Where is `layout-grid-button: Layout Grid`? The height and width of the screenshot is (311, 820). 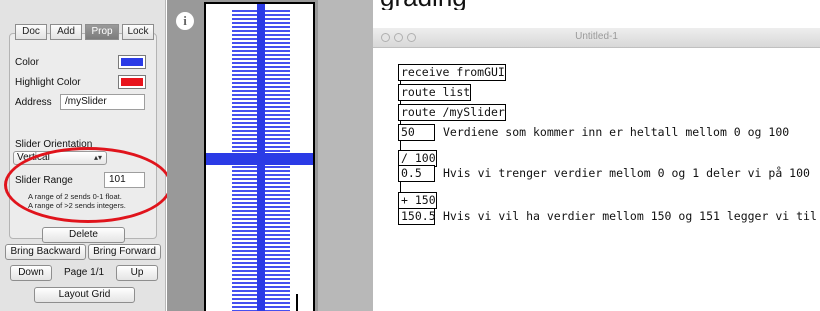 layout-grid-button: Layout Grid is located at coordinates (84, 295).